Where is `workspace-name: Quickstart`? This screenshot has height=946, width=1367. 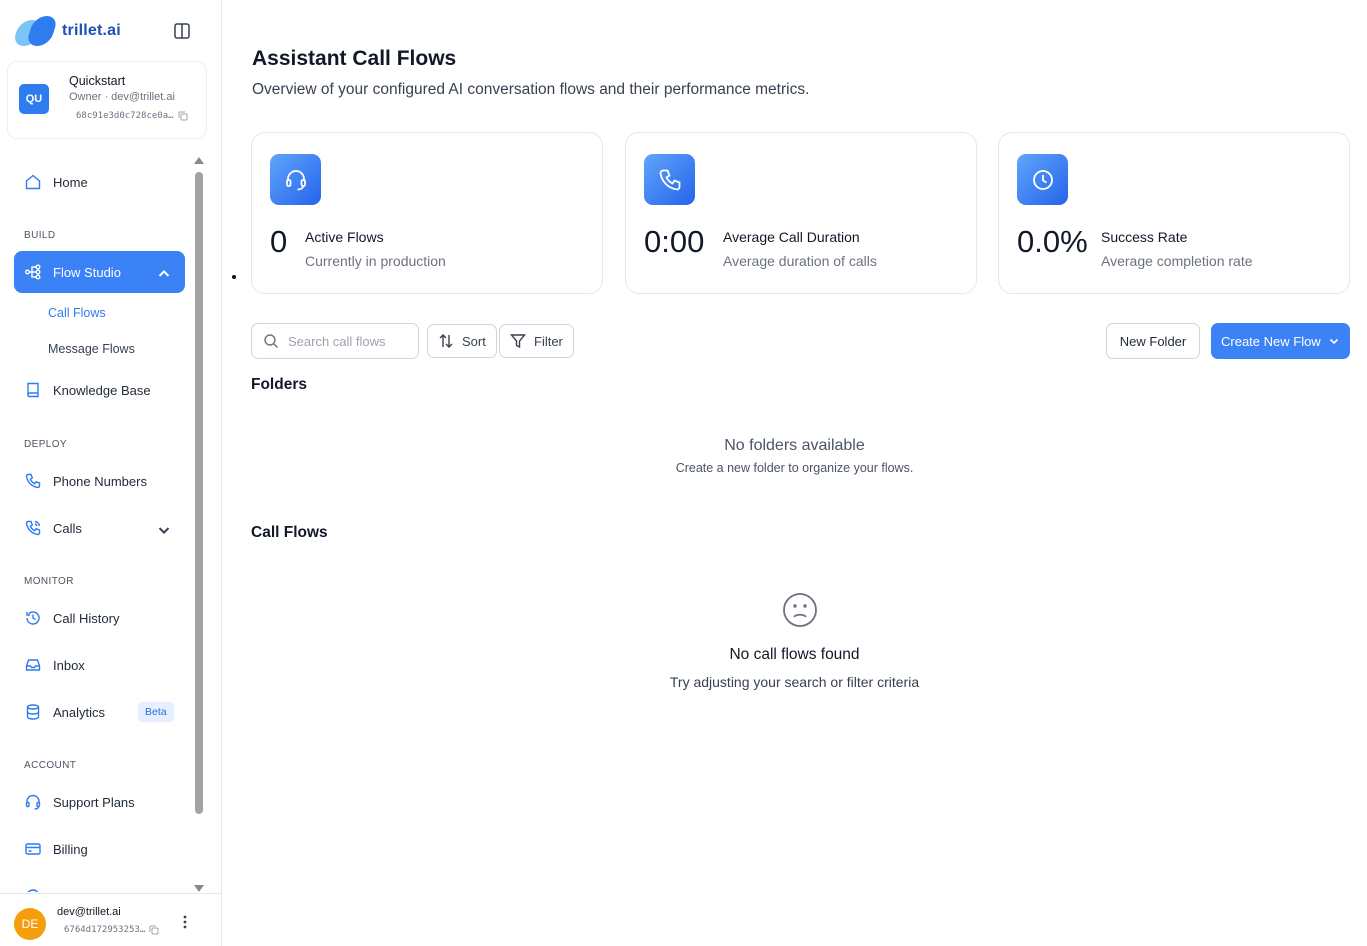
workspace-name: Quickstart is located at coordinates (97, 81).